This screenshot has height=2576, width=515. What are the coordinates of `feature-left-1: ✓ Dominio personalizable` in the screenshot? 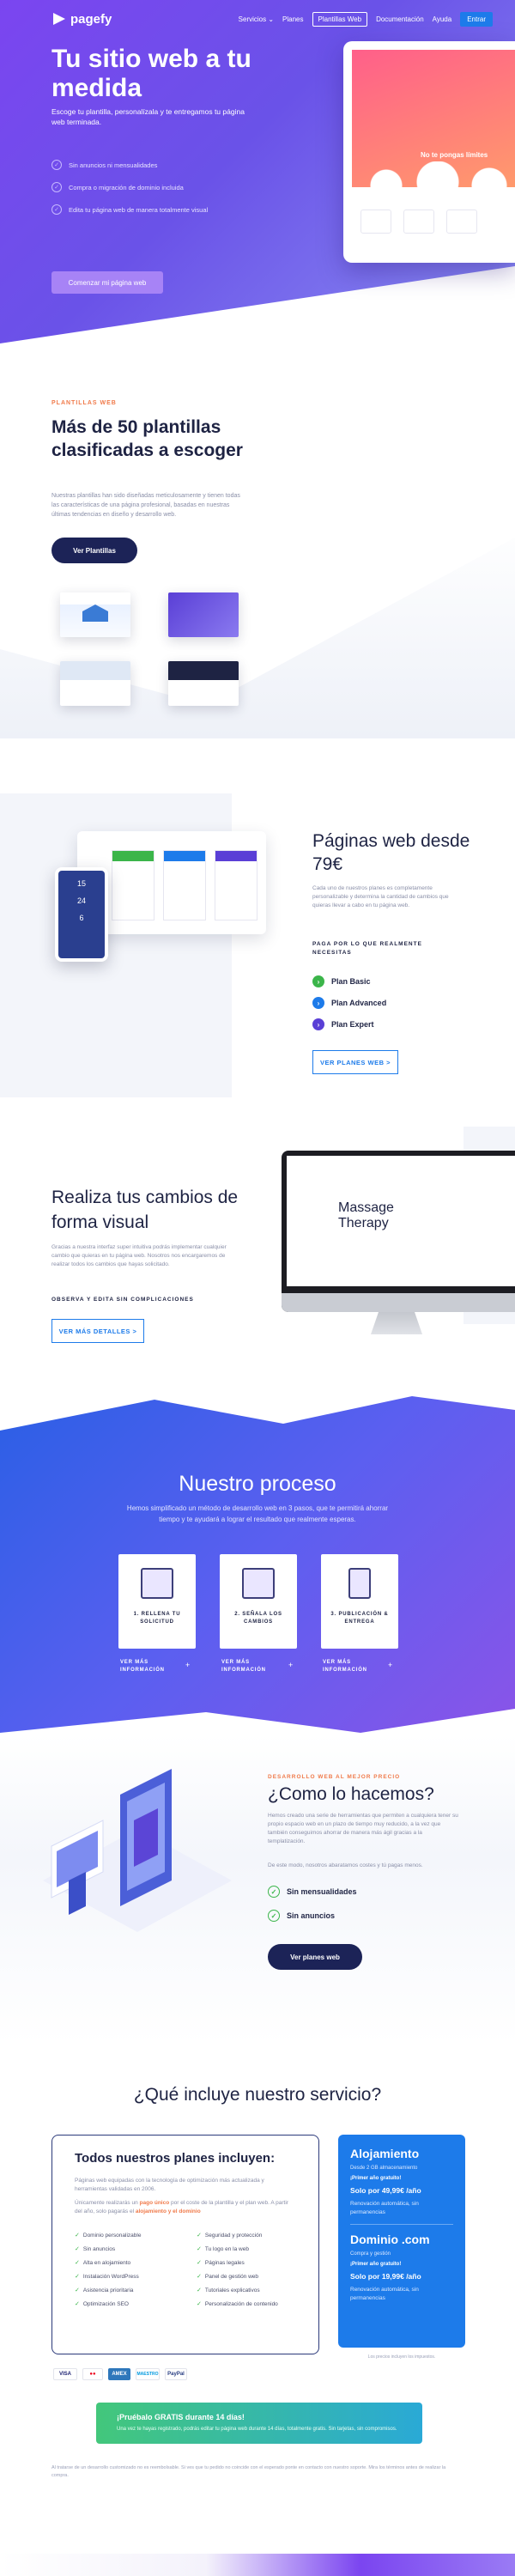 It's located at (108, 2236).